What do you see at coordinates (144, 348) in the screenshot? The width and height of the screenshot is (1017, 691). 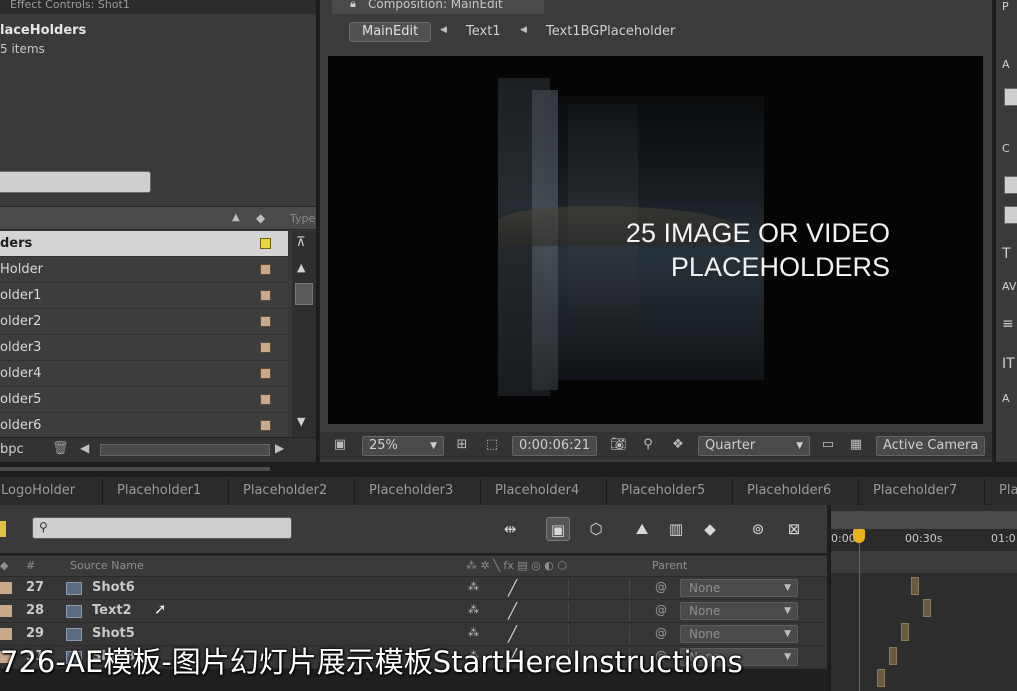 I see `project-item: older3` at bounding box center [144, 348].